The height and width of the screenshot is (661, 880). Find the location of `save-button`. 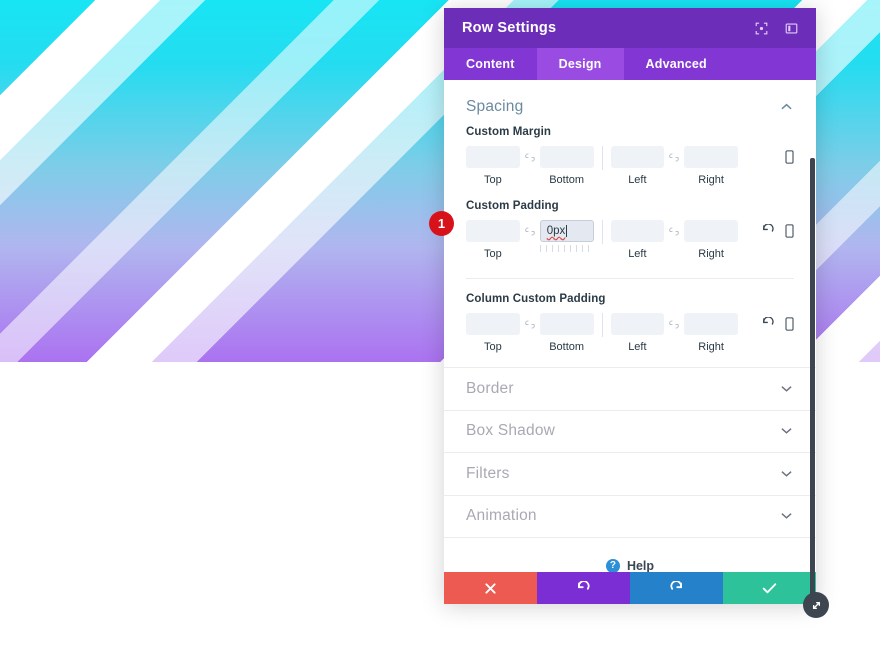

save-button is located at coordinates (769, 588).